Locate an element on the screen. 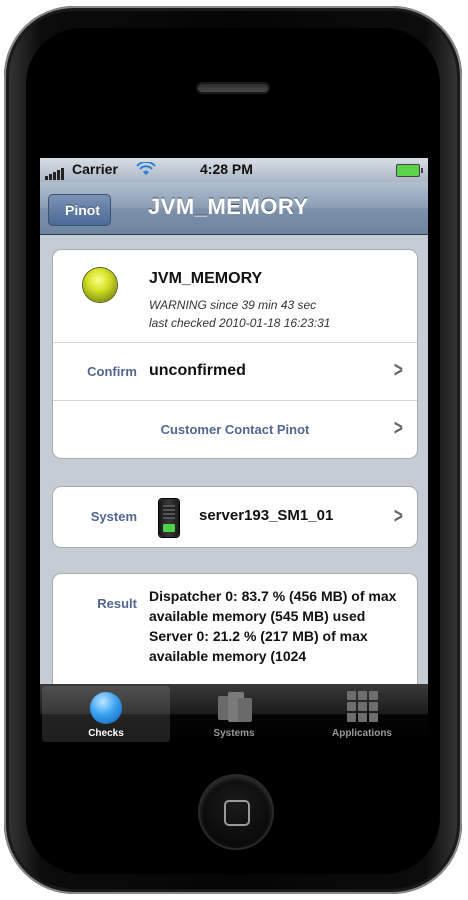  check-last-checked: last checked 2010-01-18 16:23:31 is located at coordinates (240, 323).